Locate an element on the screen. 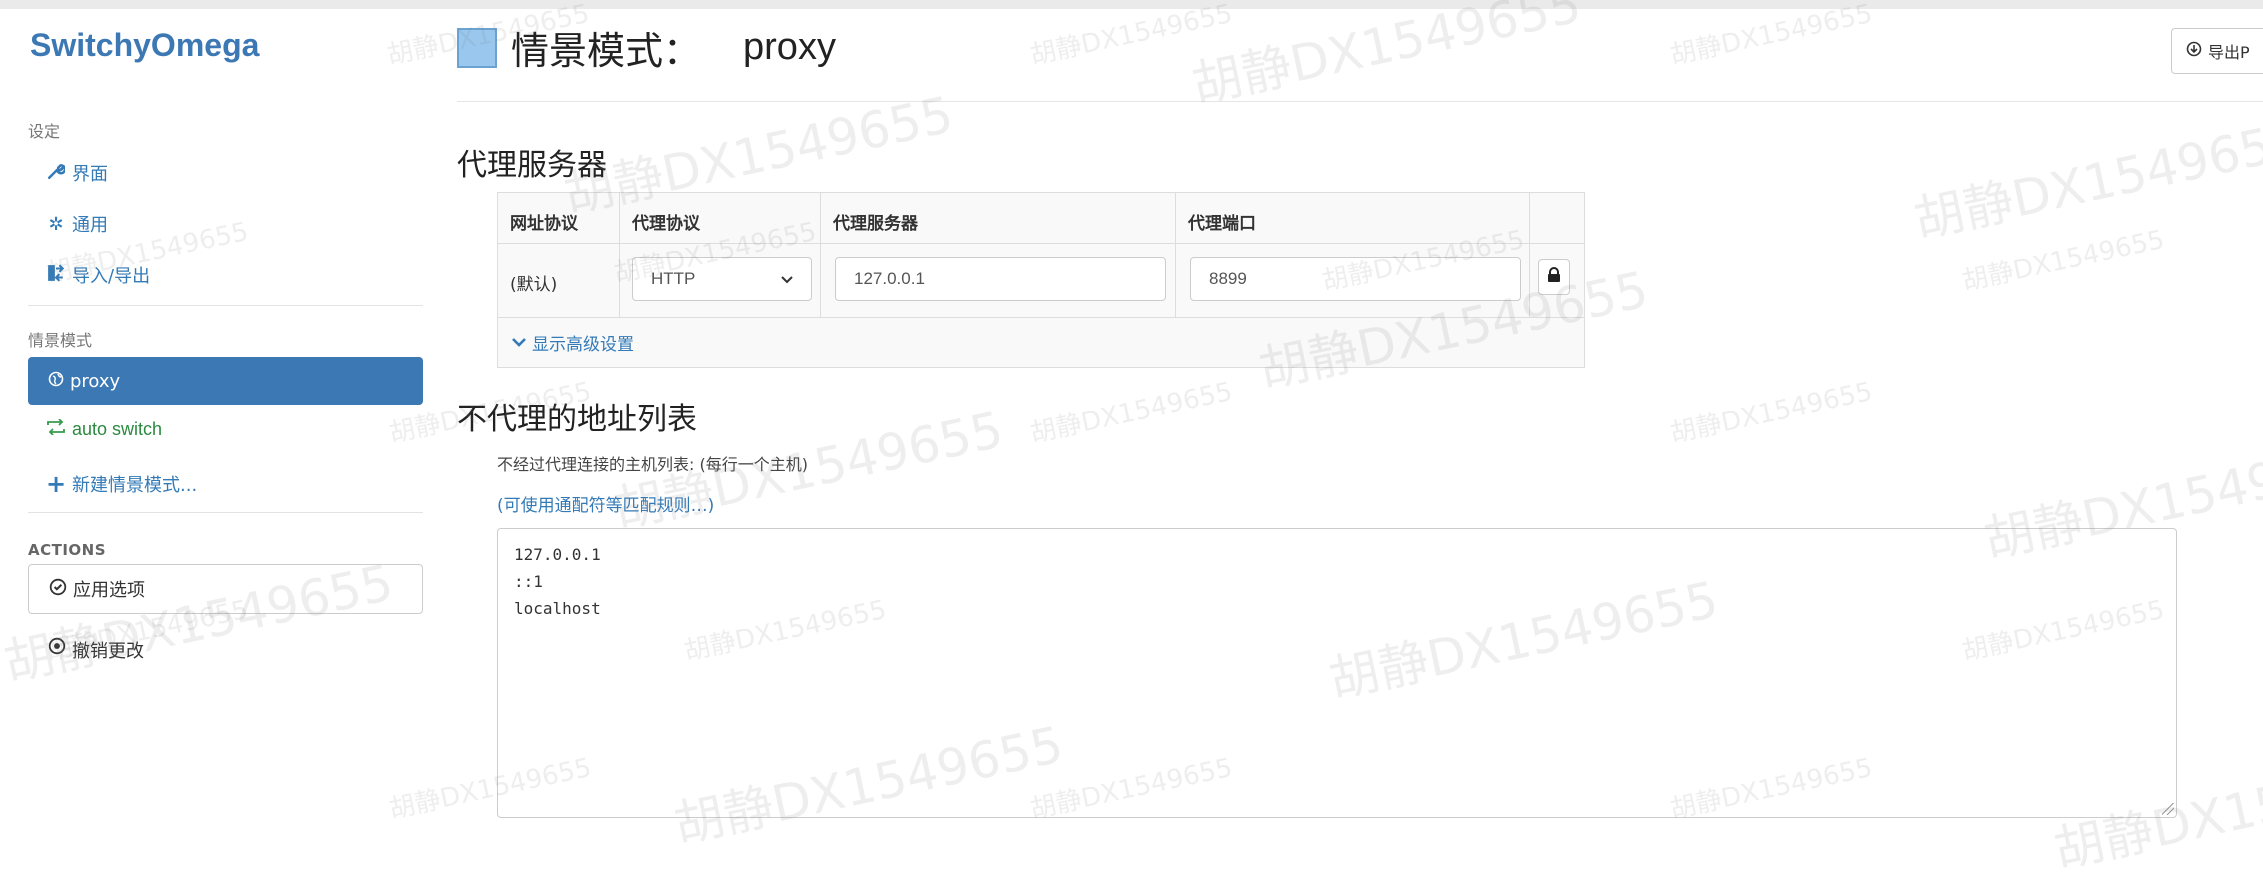  sidebar-item-auto-switch: auto switch is located at coordinates (104, 429).